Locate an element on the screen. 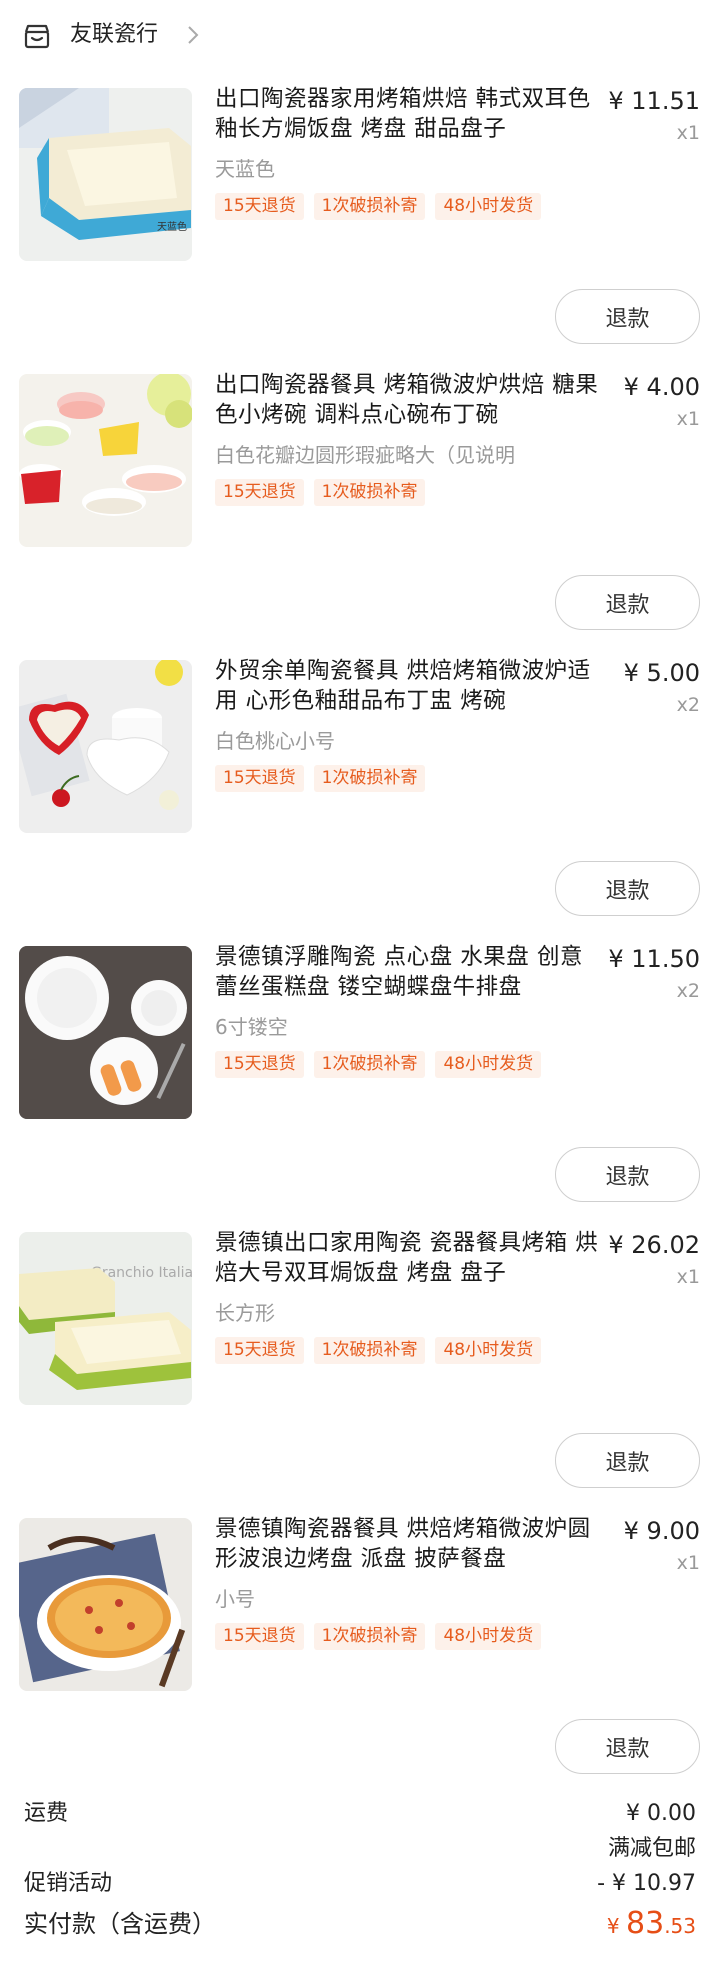 The width and height of the screenshot is (720, 1981). product-title: 出口陶瓷器家用烤箱烘焙 韩式双耳色釉长方焗饭盘 烤盘 甜品盘子 is located at coordinates (410, 114).